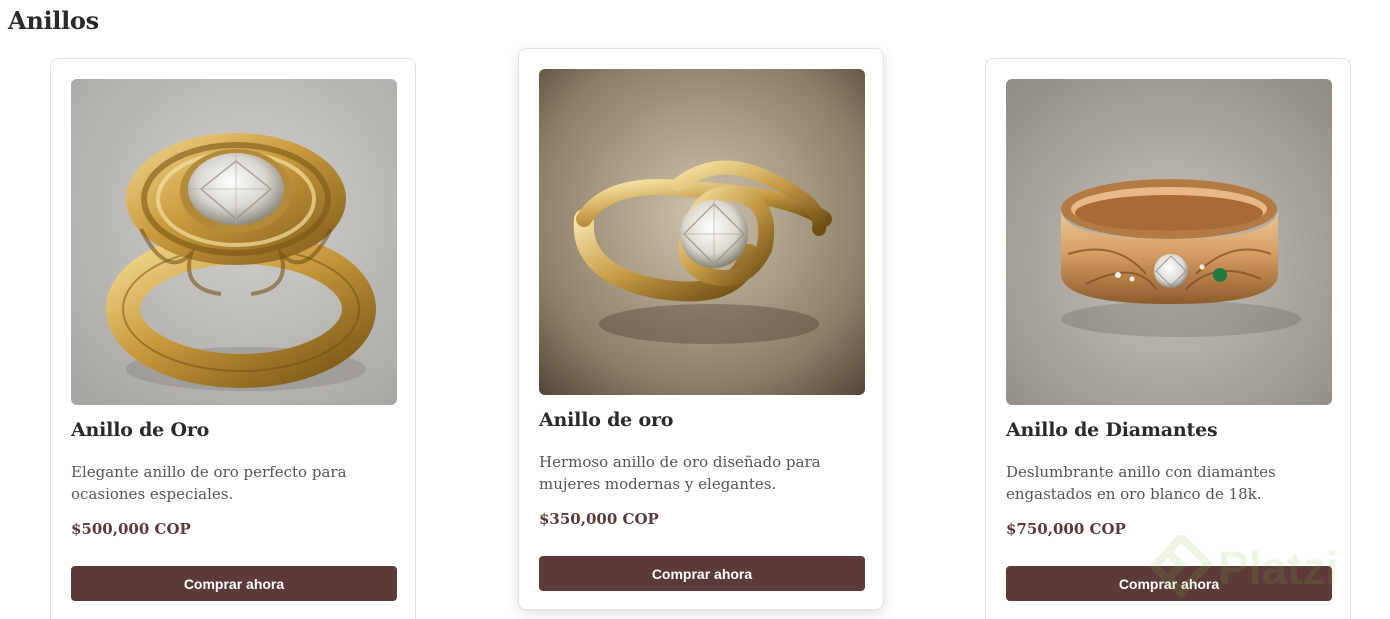 The height and width of the screenshot is (619, 1390). Describe the element at coordinates (53, 20) in the screenshot. I see `page-title: Anillos` at that location.